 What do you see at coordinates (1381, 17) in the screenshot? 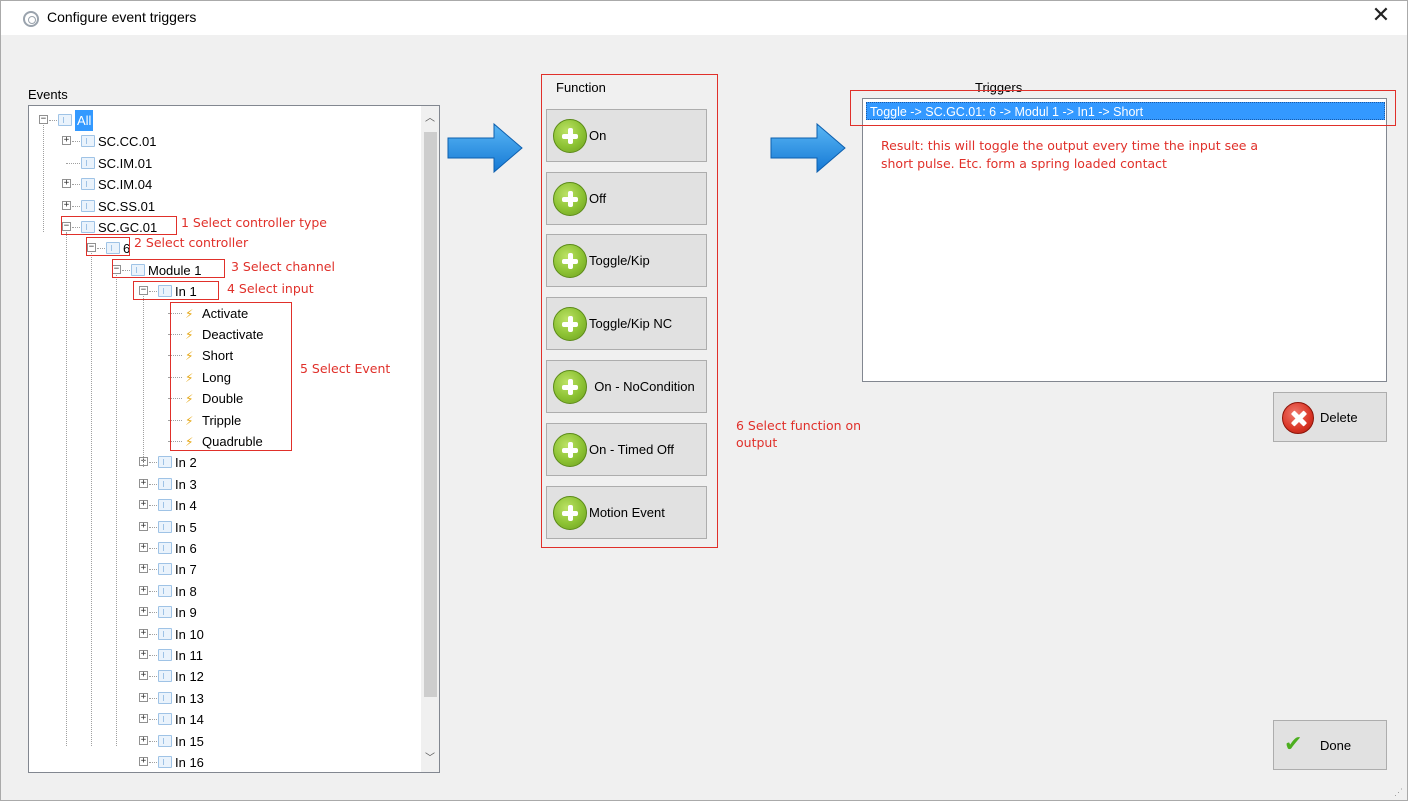
I see `close-button: ✕` at bounding box center [1381, 17].